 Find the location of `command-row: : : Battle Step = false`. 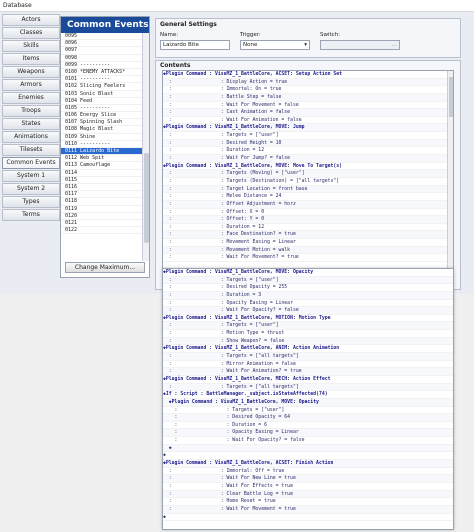

command-row: : : Battle Step = false is located at coordinates (308, 97).